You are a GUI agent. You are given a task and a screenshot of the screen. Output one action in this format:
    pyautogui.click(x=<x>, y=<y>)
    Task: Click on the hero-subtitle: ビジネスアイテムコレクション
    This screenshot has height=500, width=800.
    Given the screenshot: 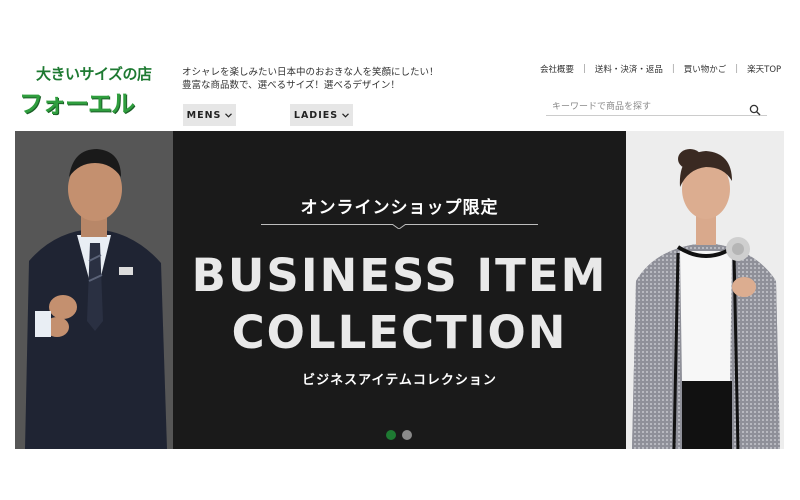 What is the action you would take?
    pyautogui.click(x=399, y=380)
    